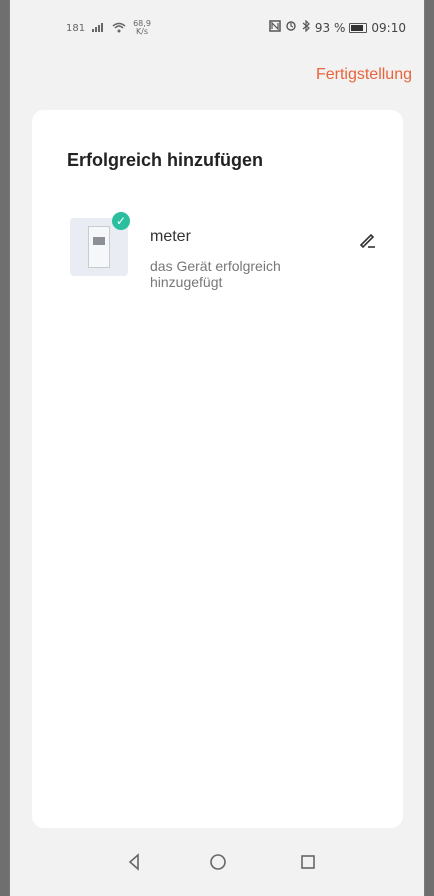 The width and height of the screenshot is (434, 896). I want to click on battery-icon, so click(358, 27).